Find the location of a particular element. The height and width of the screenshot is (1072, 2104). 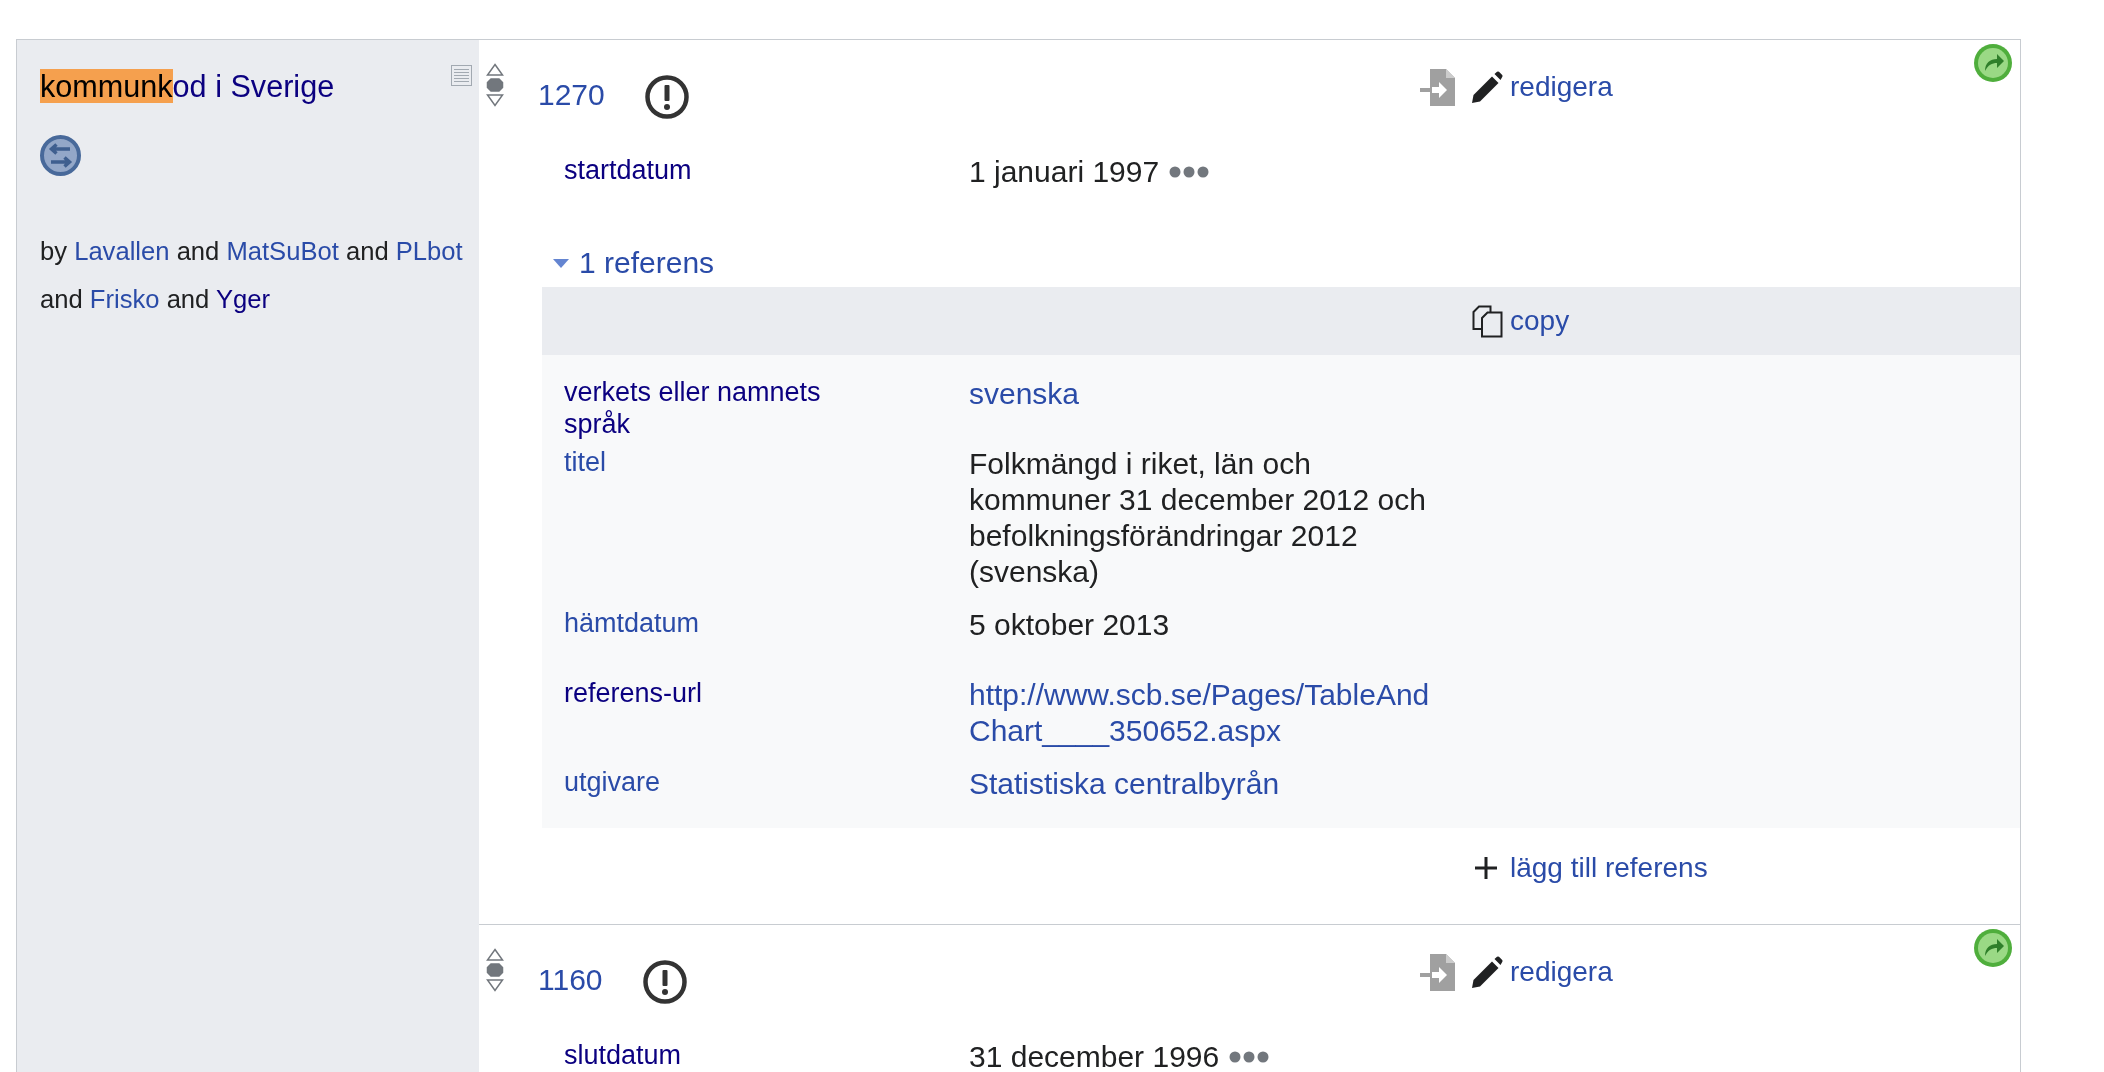

value-link: Statistiska centralbyrån is located at coordinates (1209, 784).